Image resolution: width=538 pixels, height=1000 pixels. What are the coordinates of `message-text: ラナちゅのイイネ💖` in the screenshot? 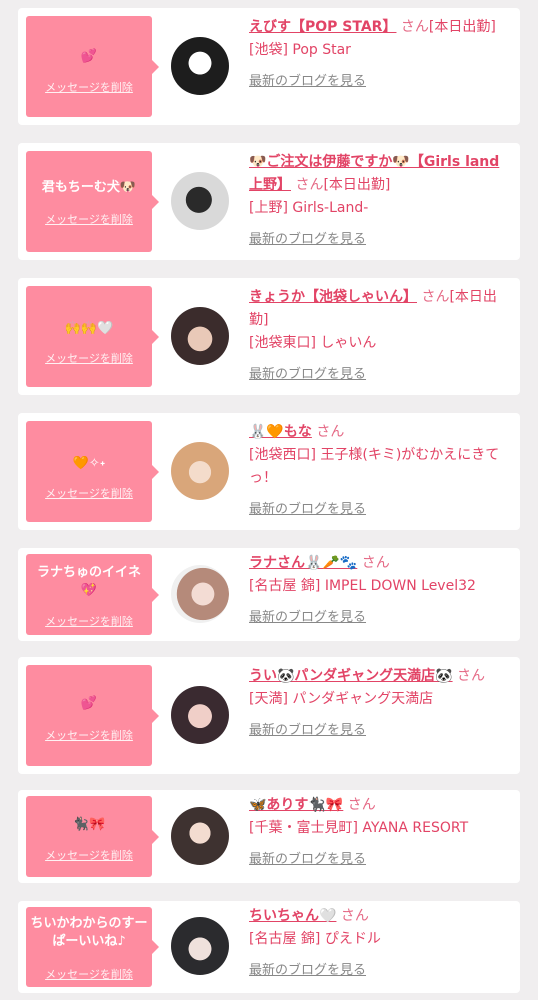 It's located at (88, 581).